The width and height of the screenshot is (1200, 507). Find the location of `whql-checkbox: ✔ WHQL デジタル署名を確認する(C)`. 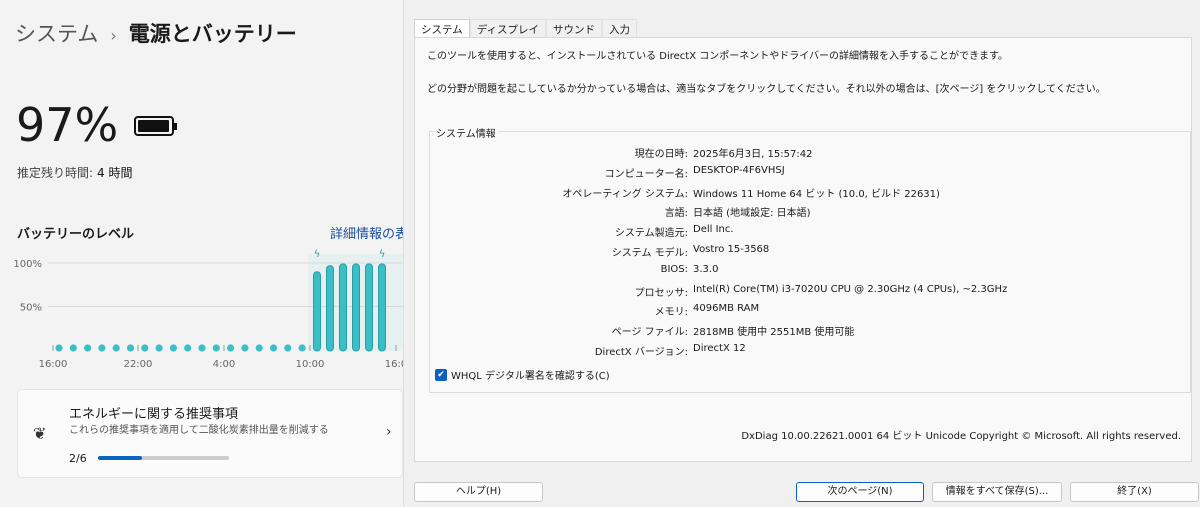

whql-checkbox: ✔ WHQL デジタル署名を確認する(C) is located at coordinates (522, 374).